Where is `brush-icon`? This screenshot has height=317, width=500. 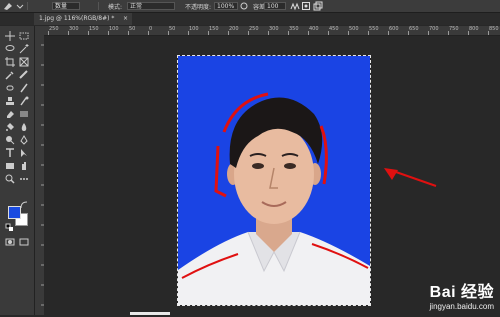
brush-icon is located at coordinates (24, 87).